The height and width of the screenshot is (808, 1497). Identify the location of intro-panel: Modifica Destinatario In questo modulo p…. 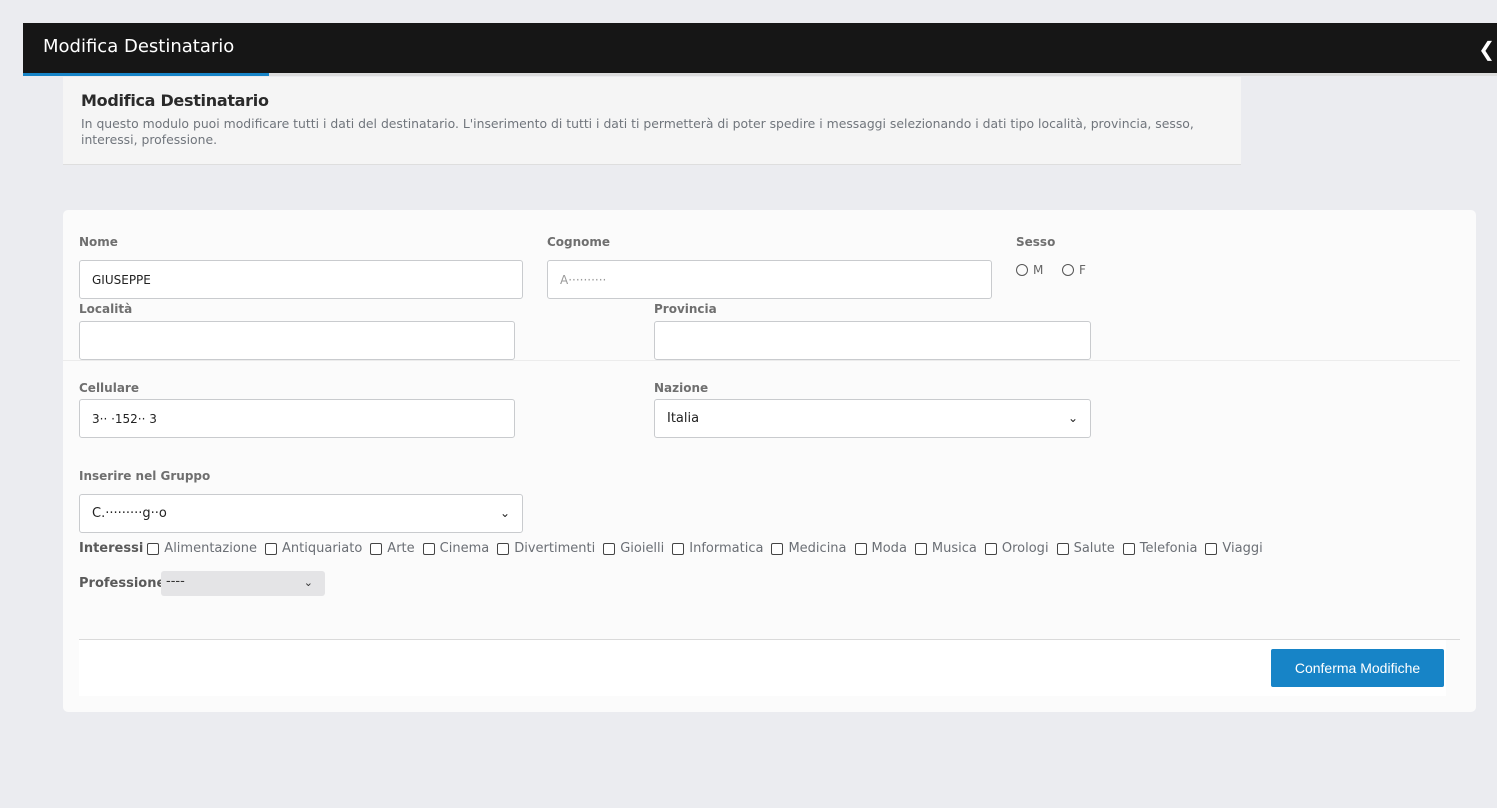
(652, 121).